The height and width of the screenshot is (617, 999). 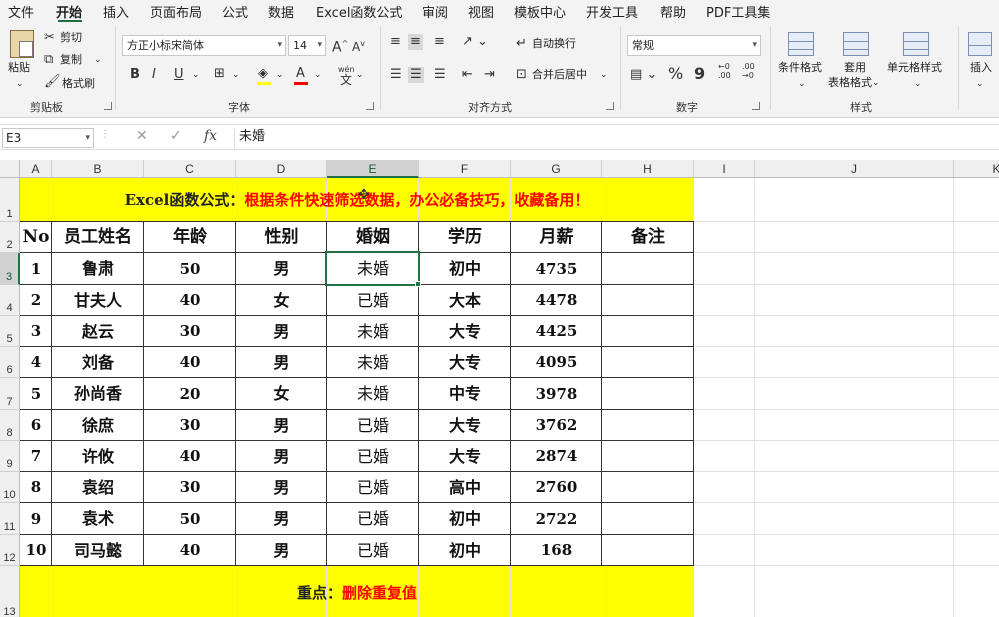 What do you see at coordinates (465, 487) in the screenshot?
I see `table-cell: 高中` at bounding box center [465, 487].